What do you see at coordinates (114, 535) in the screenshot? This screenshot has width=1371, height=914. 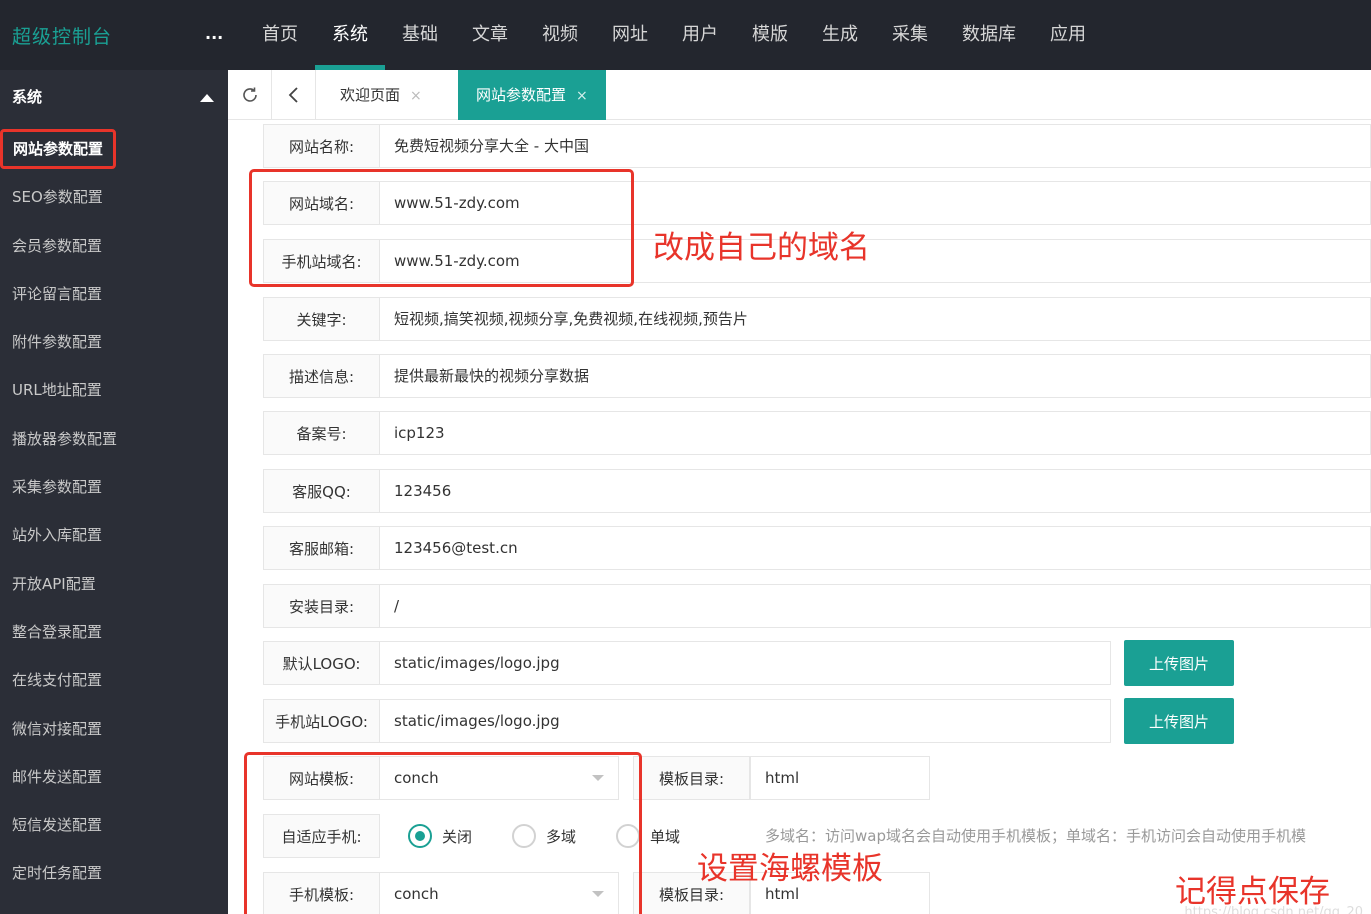 I see `sidebar-item-import-config: 站外入库配置` at bounding box center [114, 535].